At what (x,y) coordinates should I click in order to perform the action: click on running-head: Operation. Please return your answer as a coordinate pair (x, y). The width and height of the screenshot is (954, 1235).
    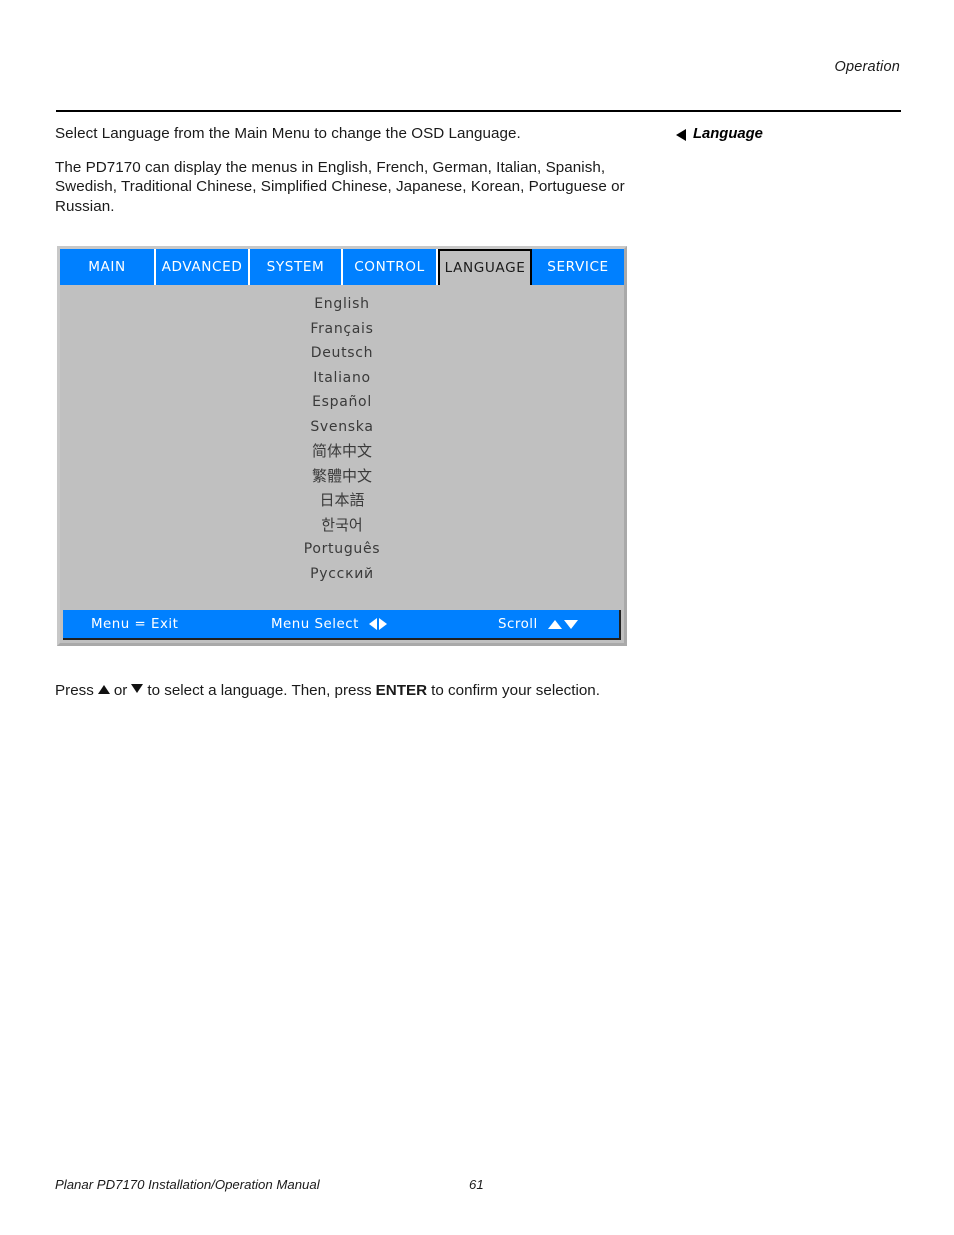
    Looking at the image, I should click on (867, 67).